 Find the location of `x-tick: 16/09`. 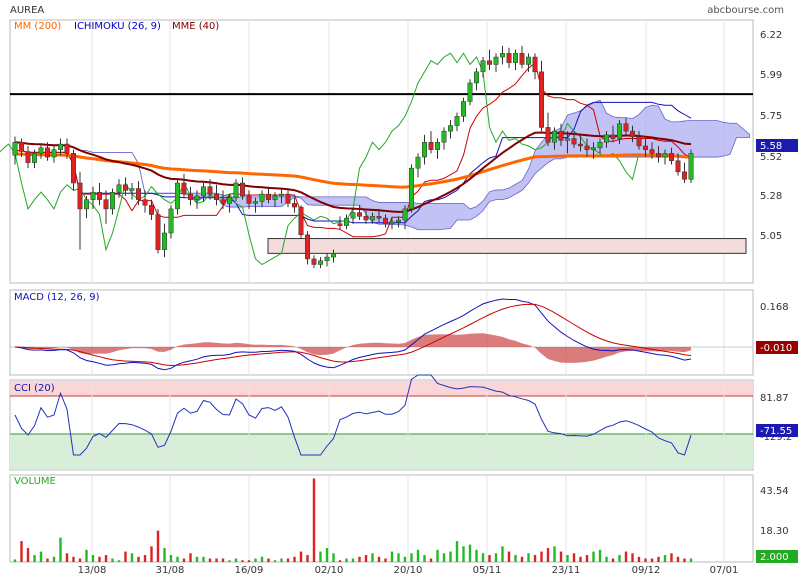

x-tick: 16/09 is located at coordinates (249, 570).